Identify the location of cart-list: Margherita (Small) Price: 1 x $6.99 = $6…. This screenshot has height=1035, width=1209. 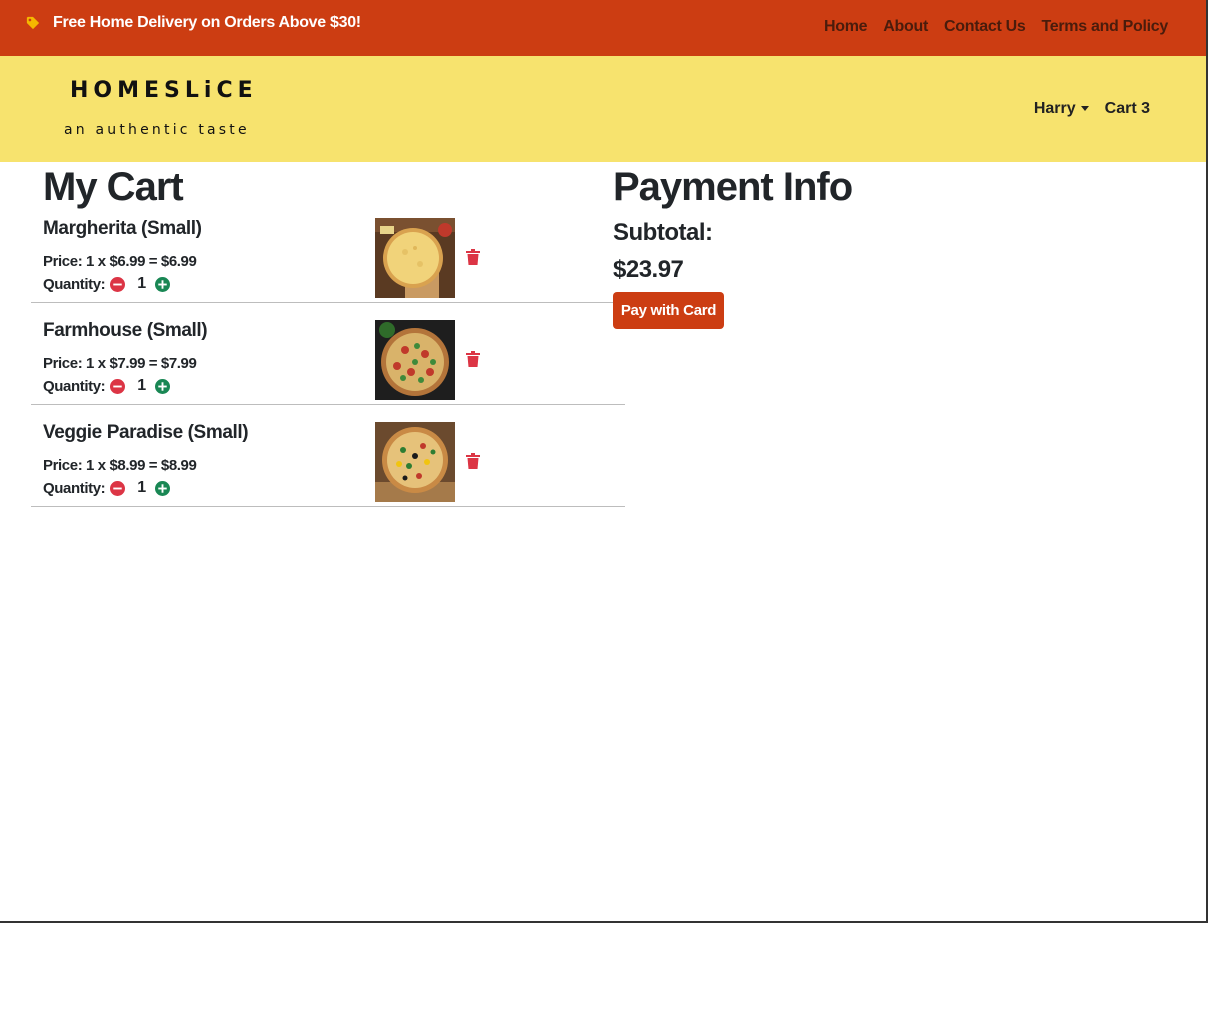
(328, 369).